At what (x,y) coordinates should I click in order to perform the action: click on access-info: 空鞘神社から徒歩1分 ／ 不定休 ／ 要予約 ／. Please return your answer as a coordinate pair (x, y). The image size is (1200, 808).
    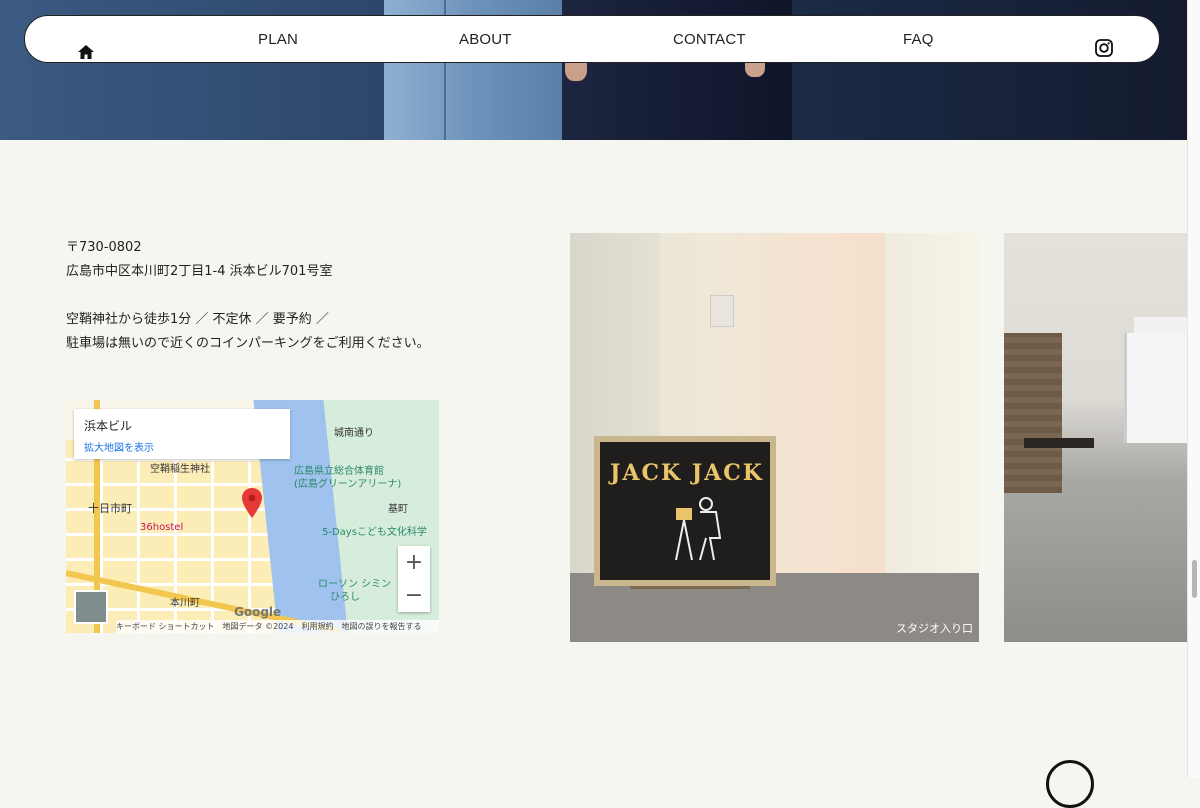
    Looking at the image, I should click on (197, 319).